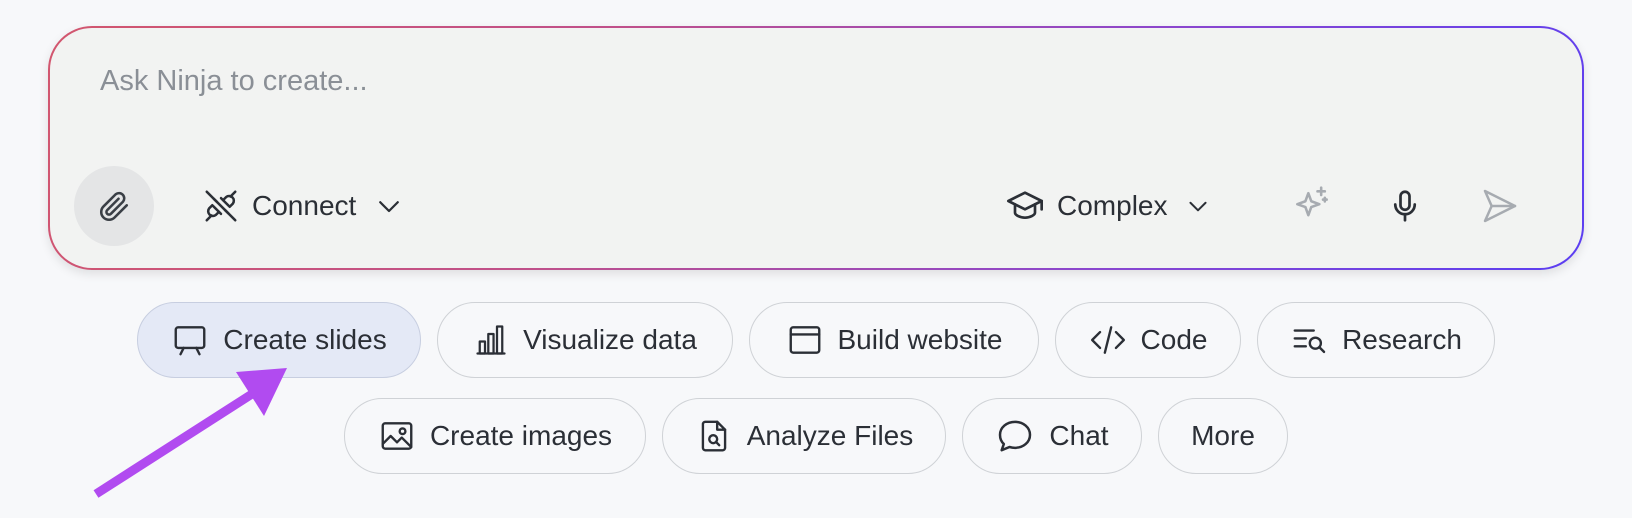 This screenshot has height=518, width=1632. I want to click on browser-window-icon, so click(804, 340).